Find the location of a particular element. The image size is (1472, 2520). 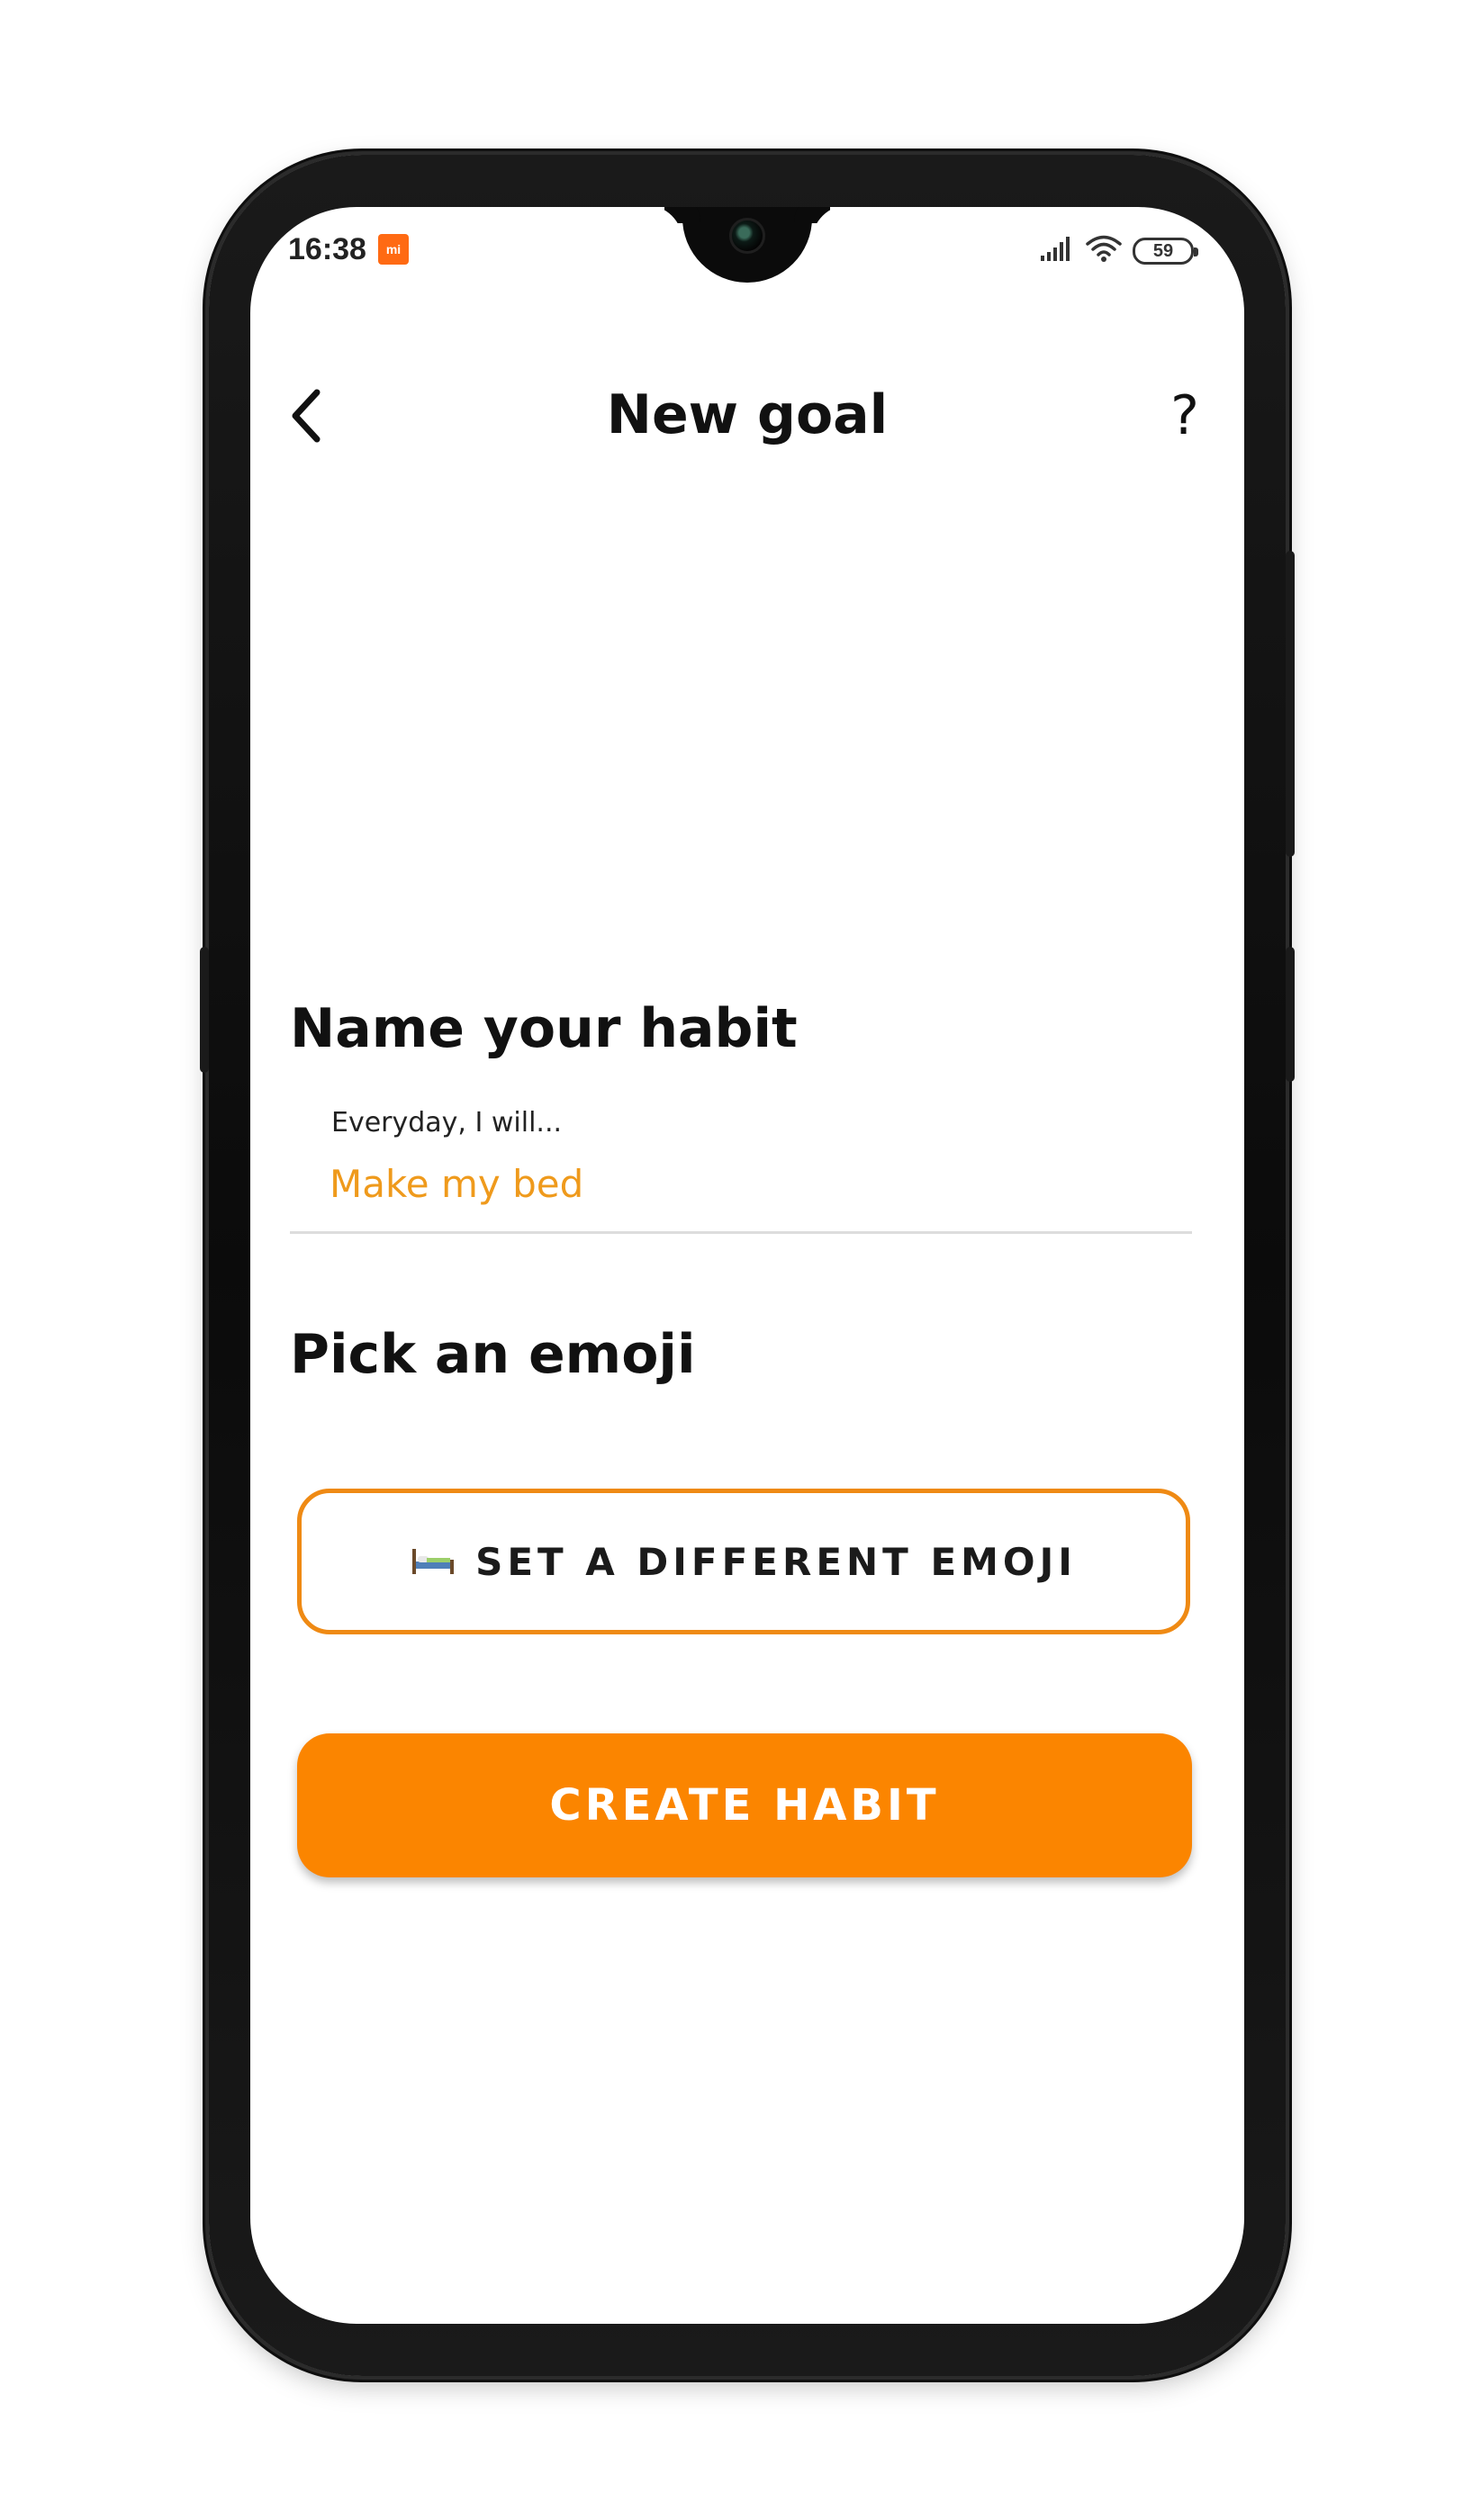

create-habit-label: CREATE HABIT is located at coordinates (744, 1806).